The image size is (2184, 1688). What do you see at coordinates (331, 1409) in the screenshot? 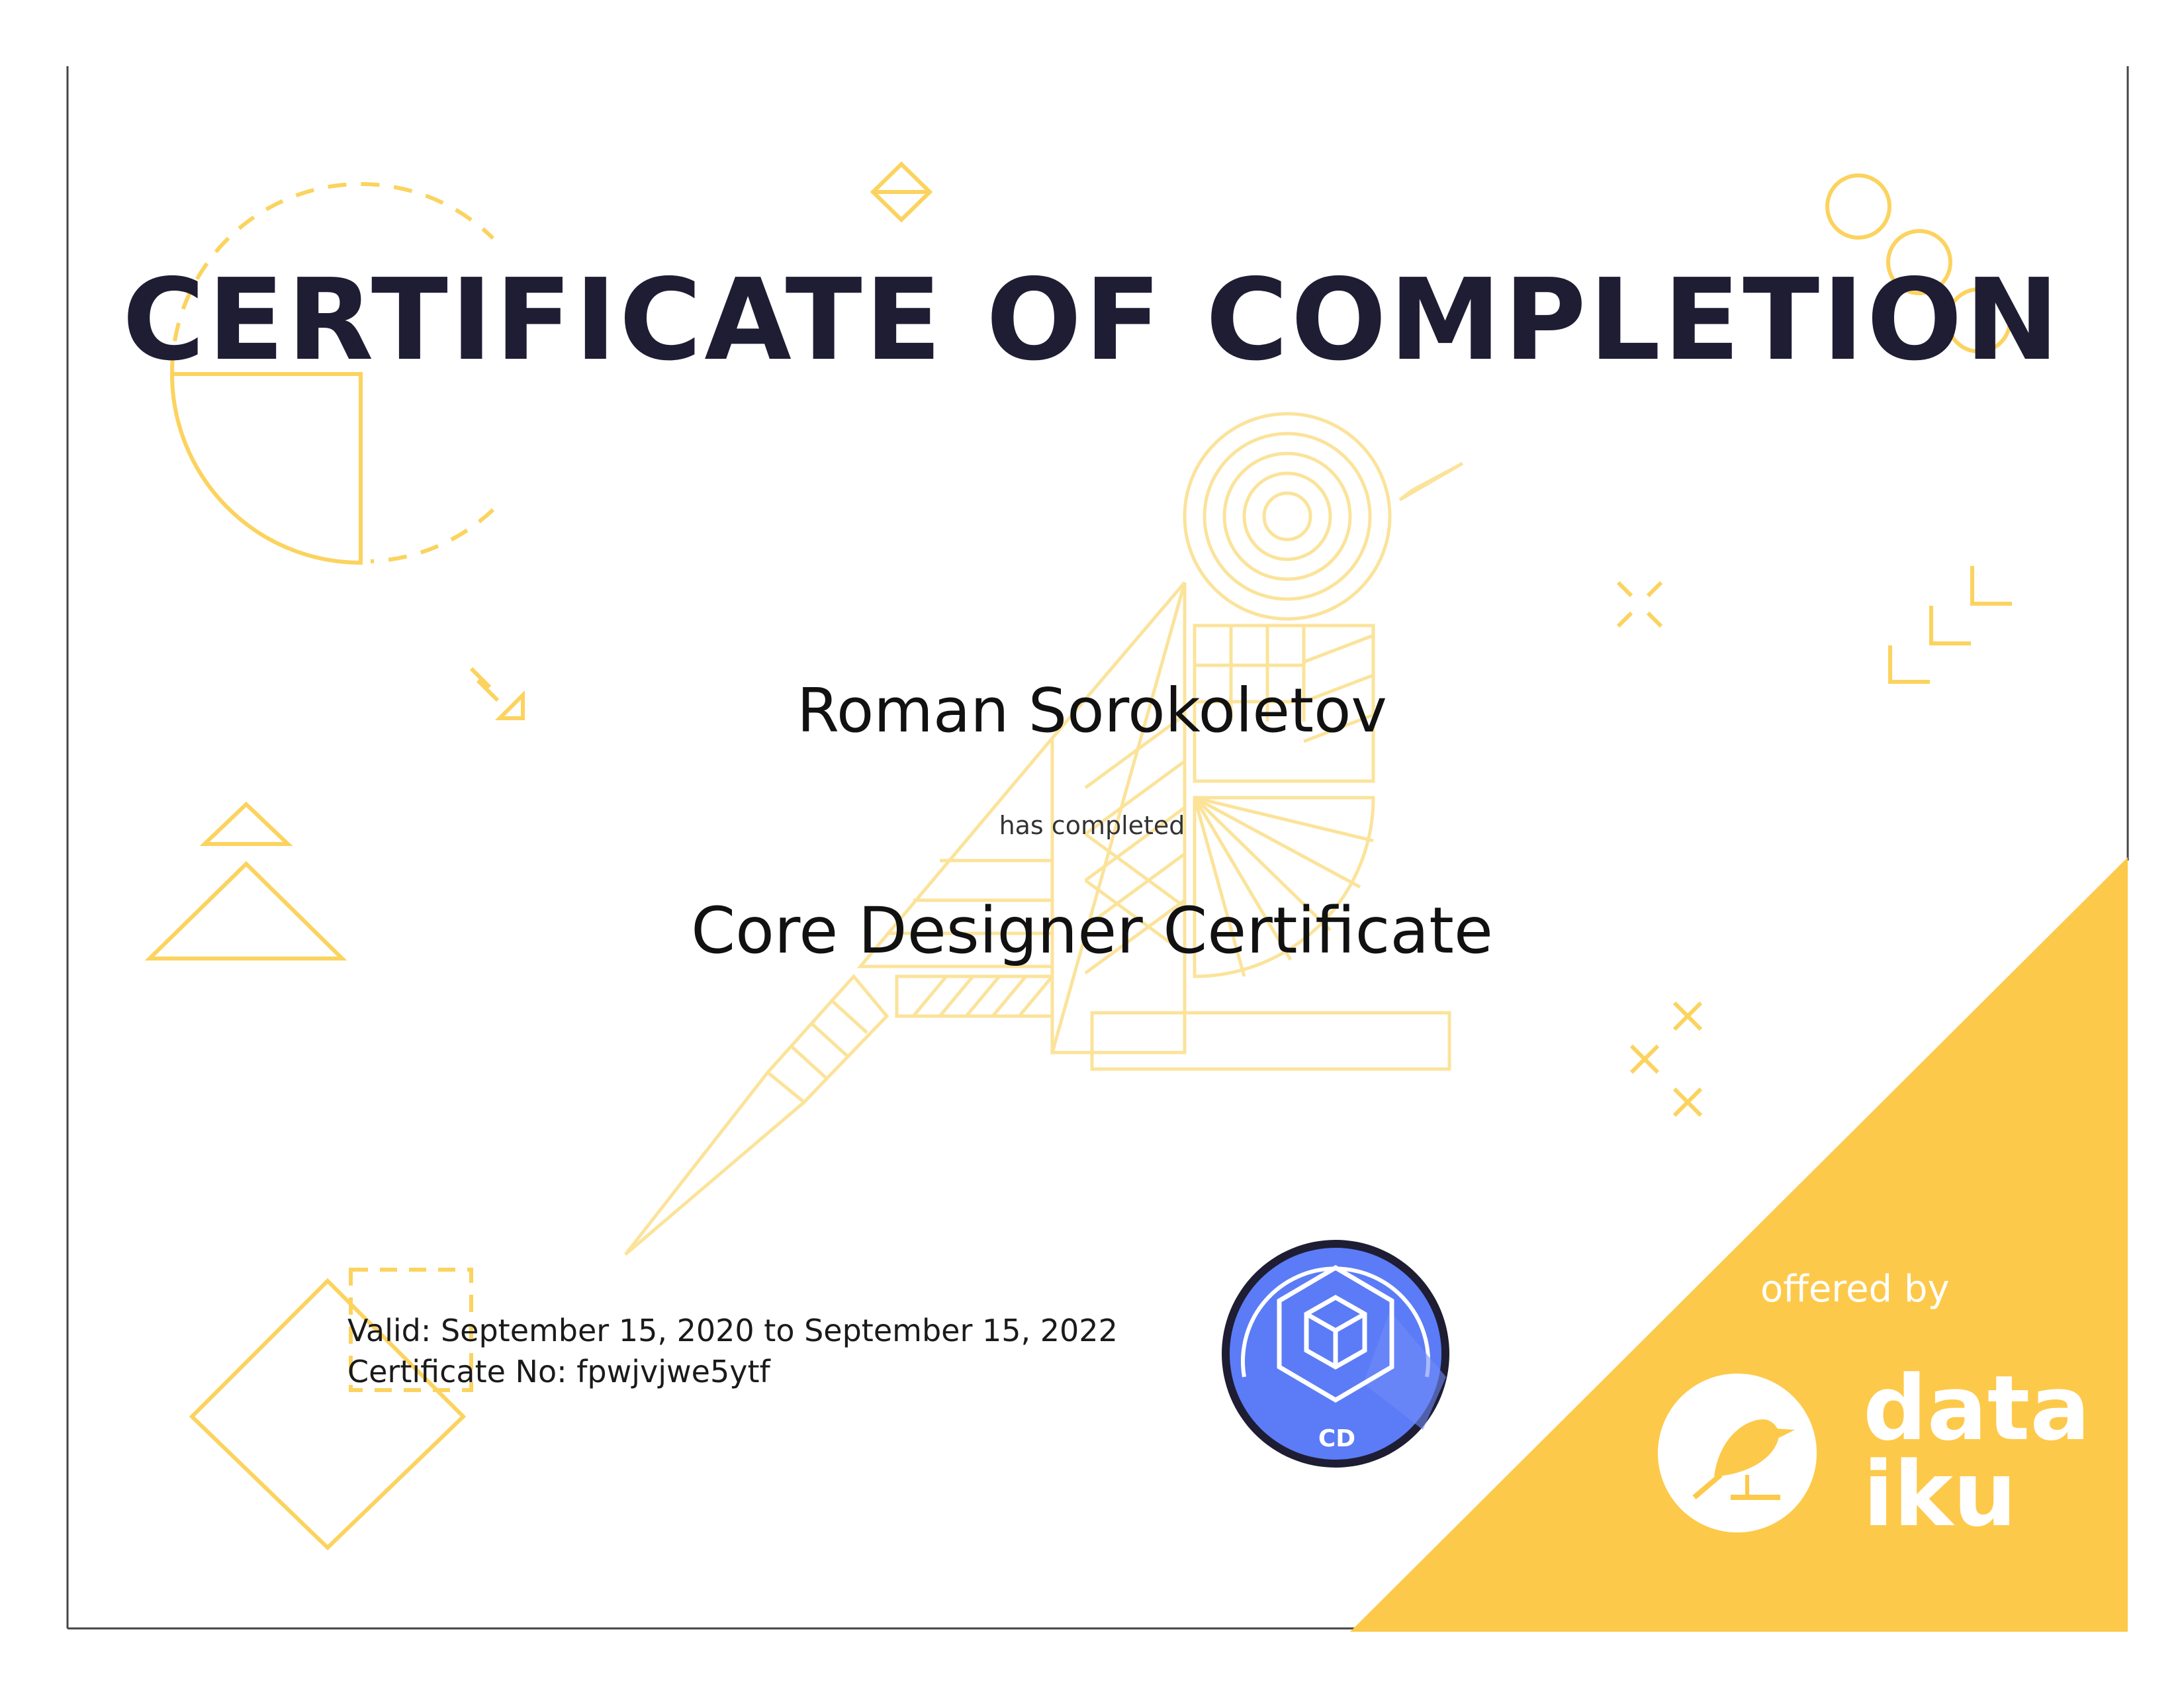
I see `bottom-diamond-shape` at bounding box center [331, 1409].